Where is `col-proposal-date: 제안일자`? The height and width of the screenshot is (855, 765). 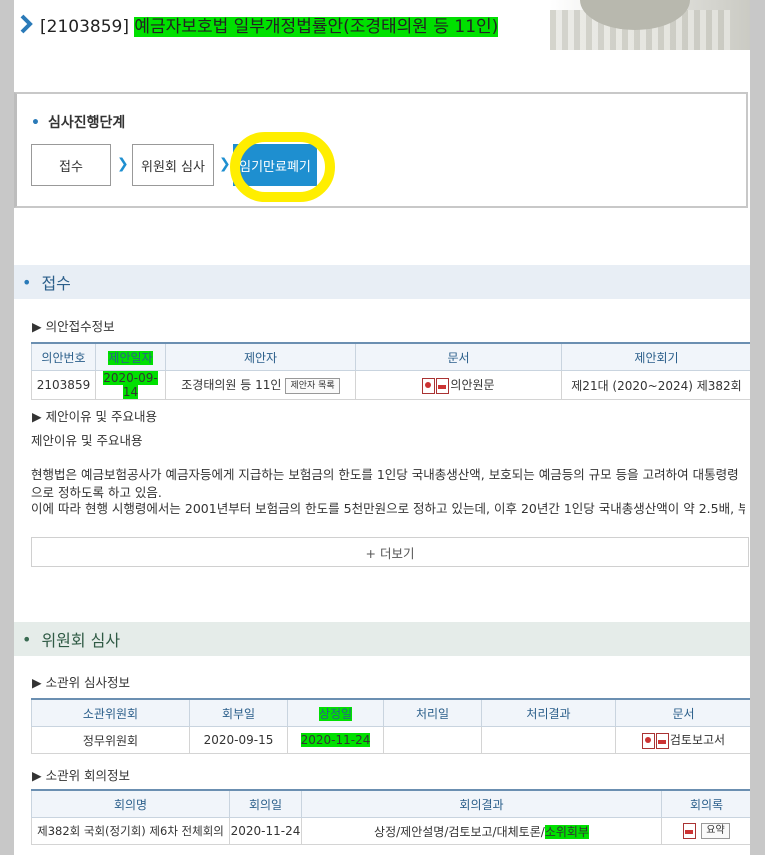
col-proposal-date: 제안일자 is located at coordinates (130, 356).